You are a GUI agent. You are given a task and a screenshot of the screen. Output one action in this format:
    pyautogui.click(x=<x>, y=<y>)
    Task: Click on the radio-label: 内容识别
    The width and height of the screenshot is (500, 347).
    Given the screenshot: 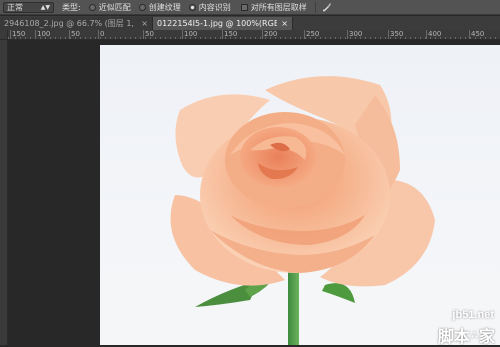 What is the action you would take?
    pyautogui.click(x=214, y=7)
    